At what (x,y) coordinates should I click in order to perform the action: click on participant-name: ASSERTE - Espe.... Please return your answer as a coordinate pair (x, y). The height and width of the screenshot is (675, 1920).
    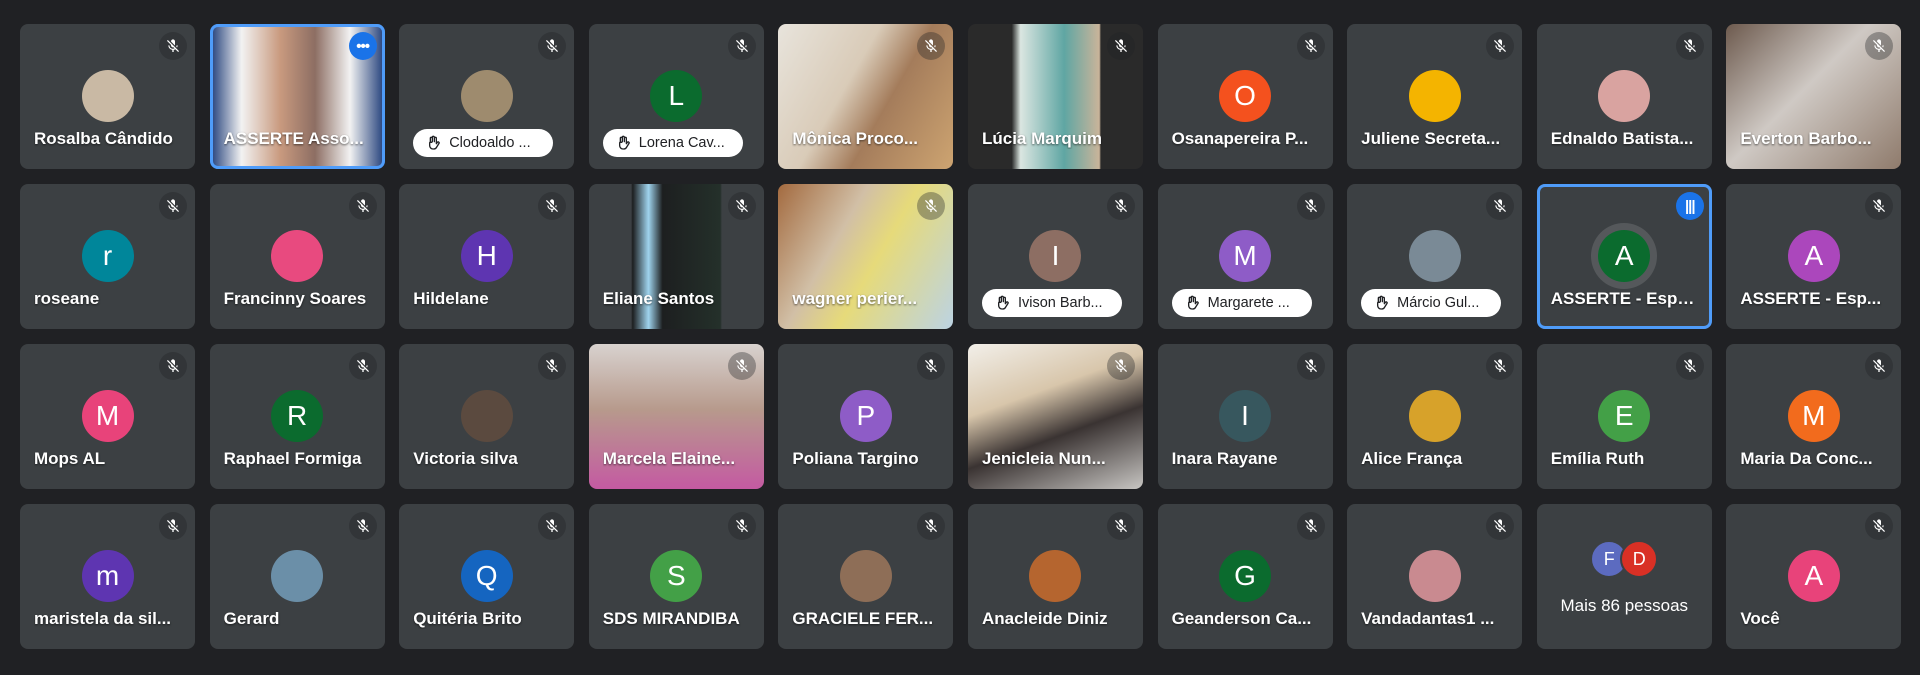
    Looking at the image, I should click on (1625, 298).